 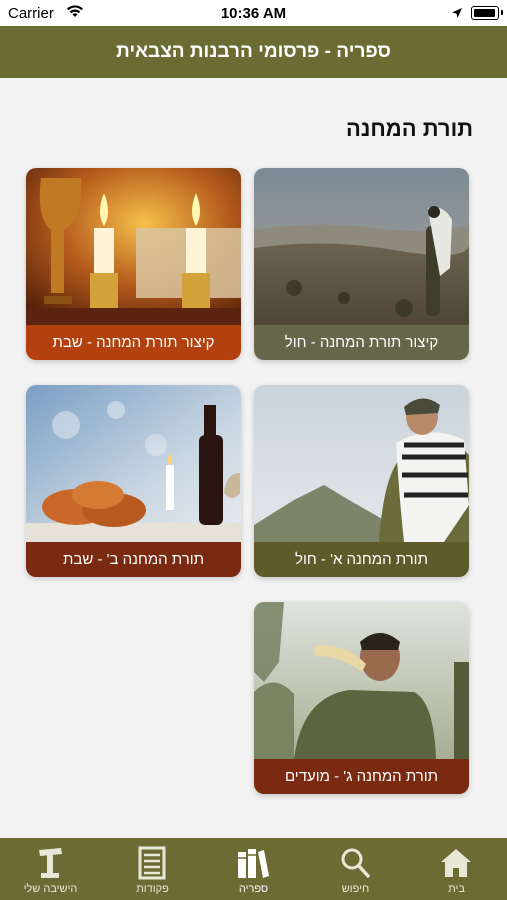 What do you see at coordinates (253, 863) in the screenshot?
I see `books-icon` at bounding box center [253, 863].